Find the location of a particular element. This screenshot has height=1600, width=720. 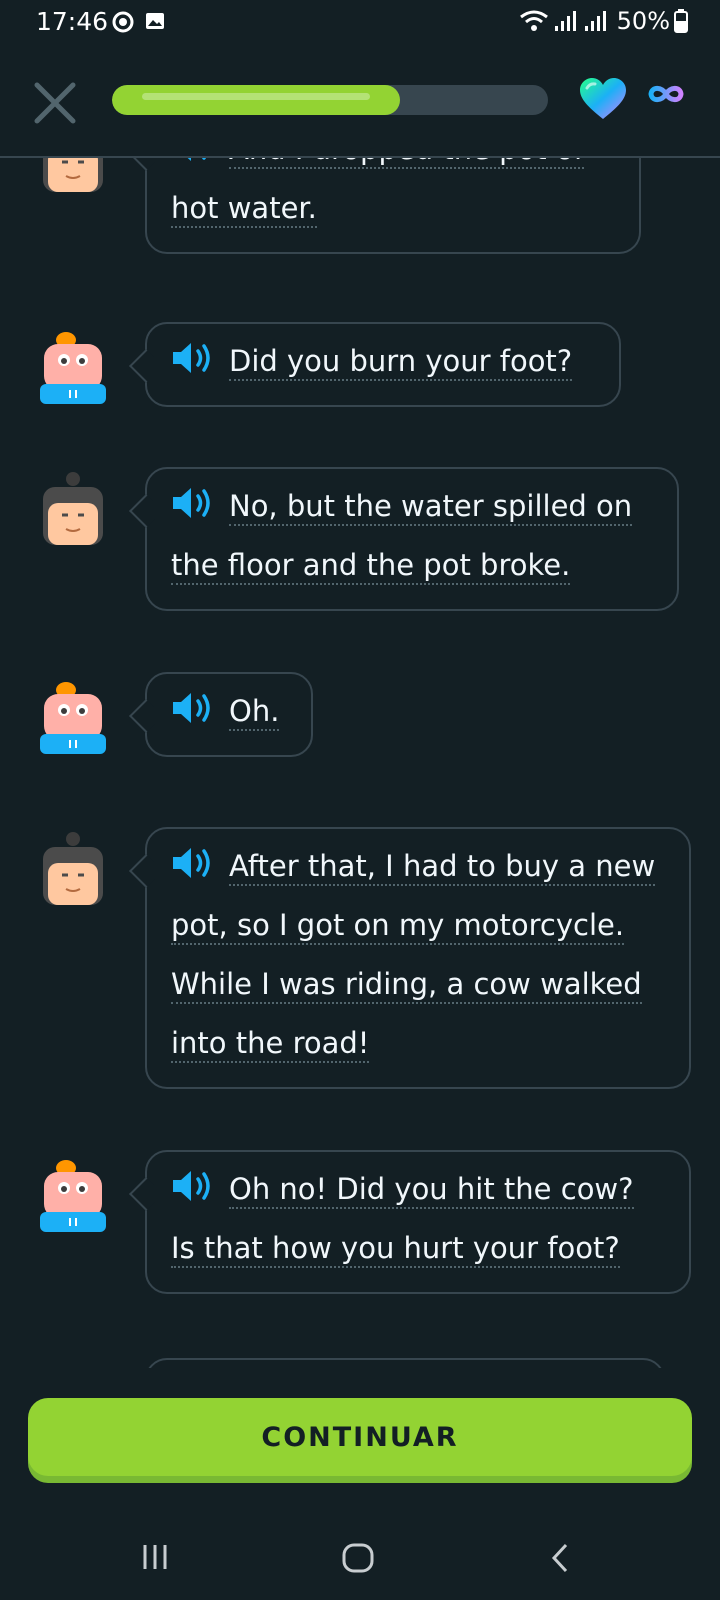

battery-icon is located at coordinates (681, 21).